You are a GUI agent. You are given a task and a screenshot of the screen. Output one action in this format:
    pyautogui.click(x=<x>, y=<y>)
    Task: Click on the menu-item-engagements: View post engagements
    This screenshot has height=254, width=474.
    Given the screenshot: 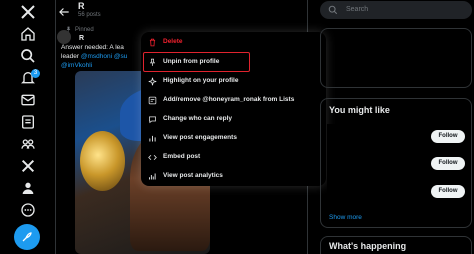 What is the action you would take?
    pyautogui.click(x=233, y=138)
    